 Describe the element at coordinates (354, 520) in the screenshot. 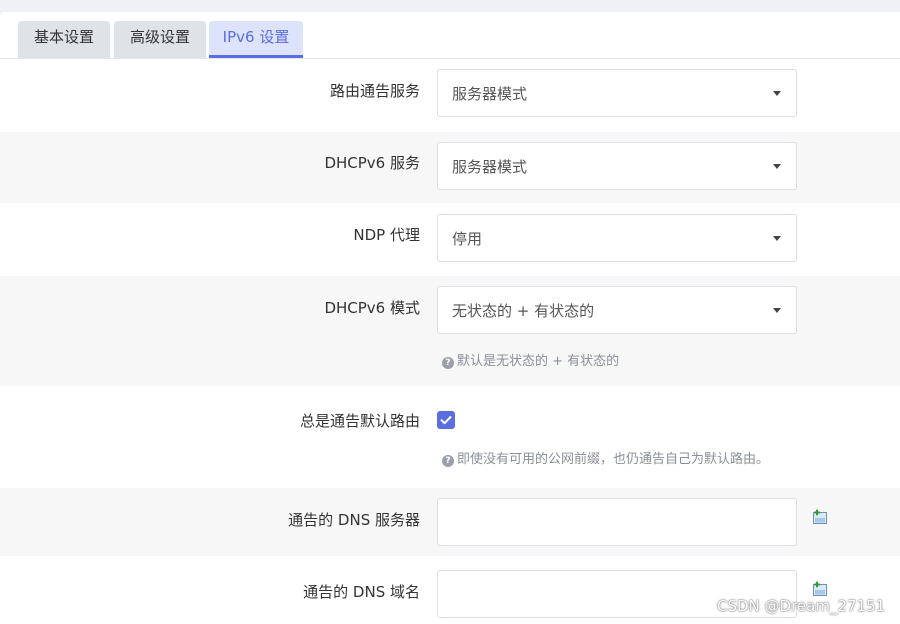

I see `dns-servers-label: 通告的 DNS 服务器` at that location.